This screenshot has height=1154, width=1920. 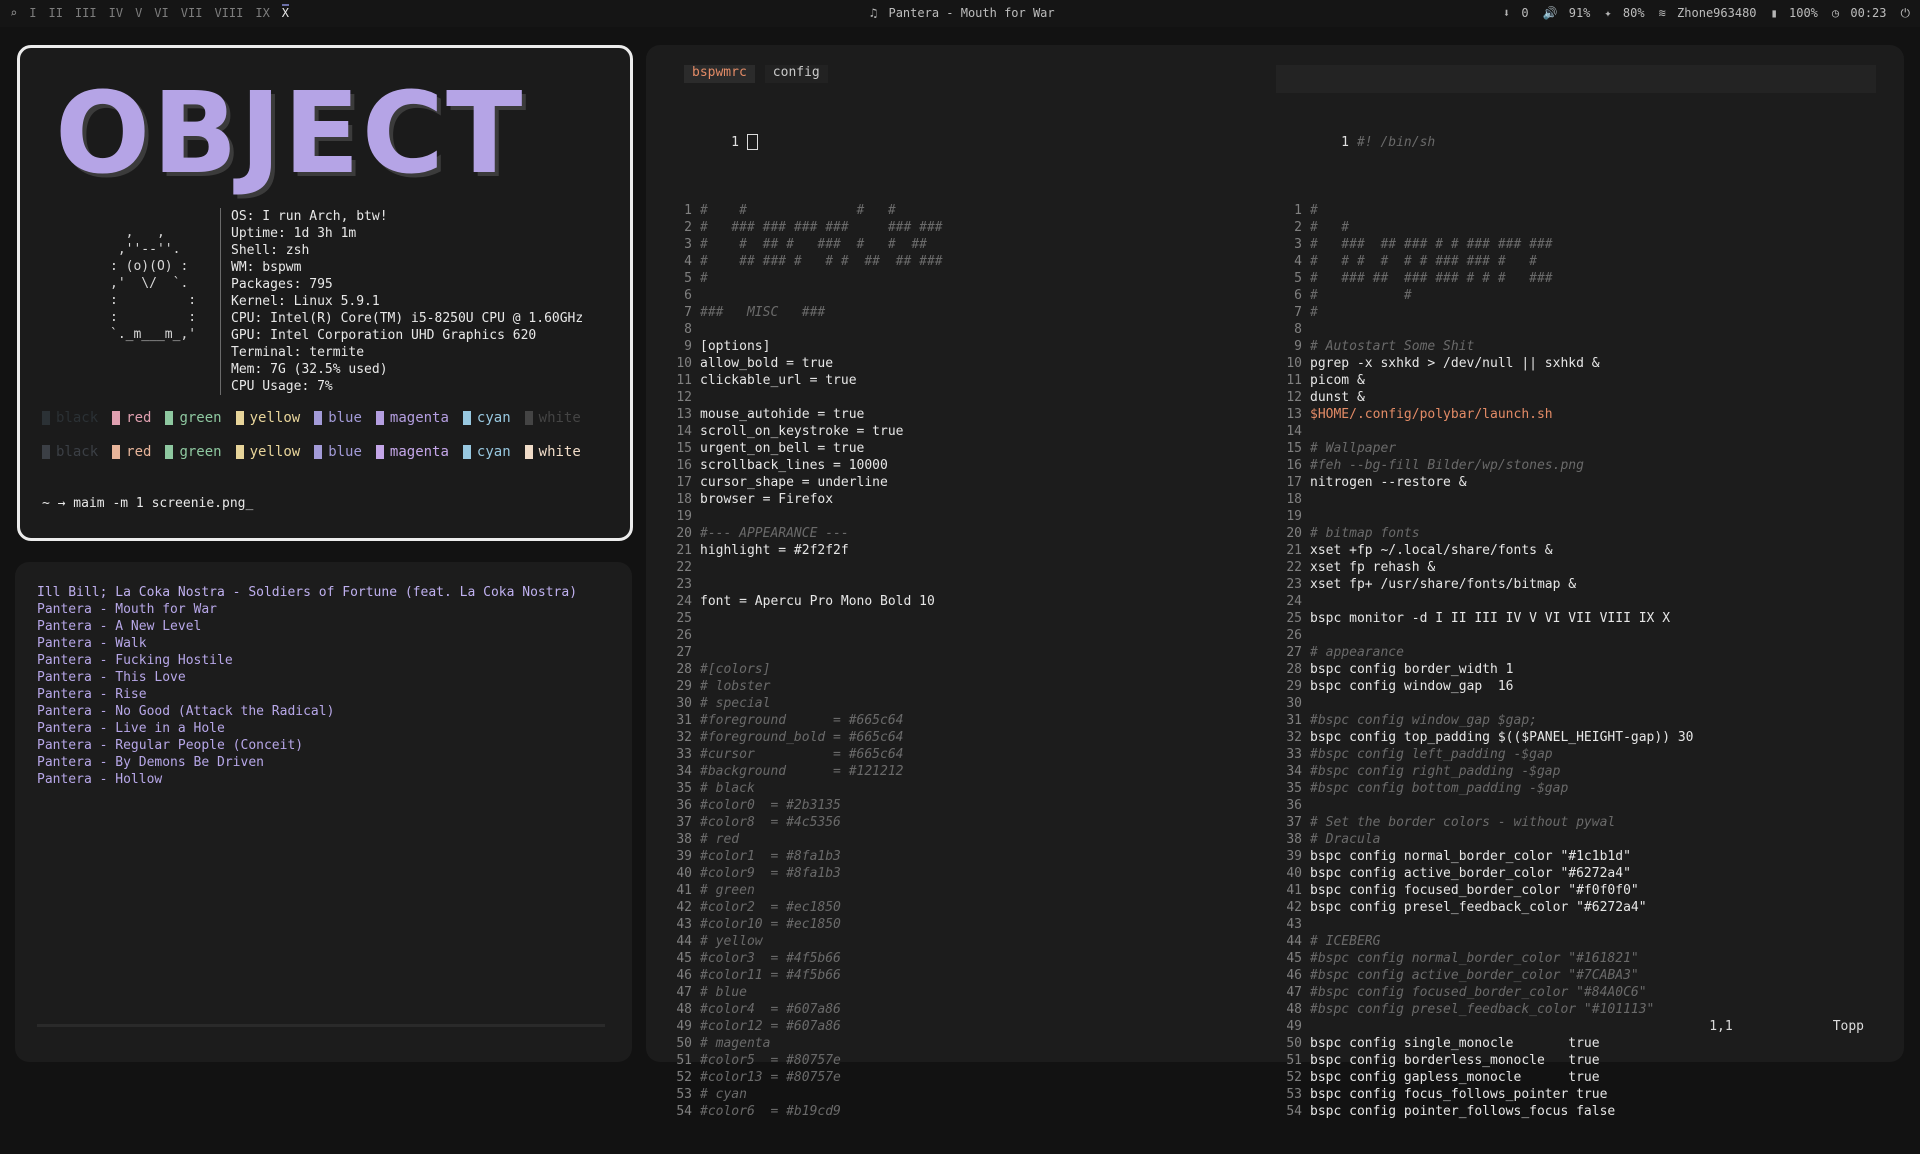 I want to click on tab-config: config, so click(x=796, y=74).